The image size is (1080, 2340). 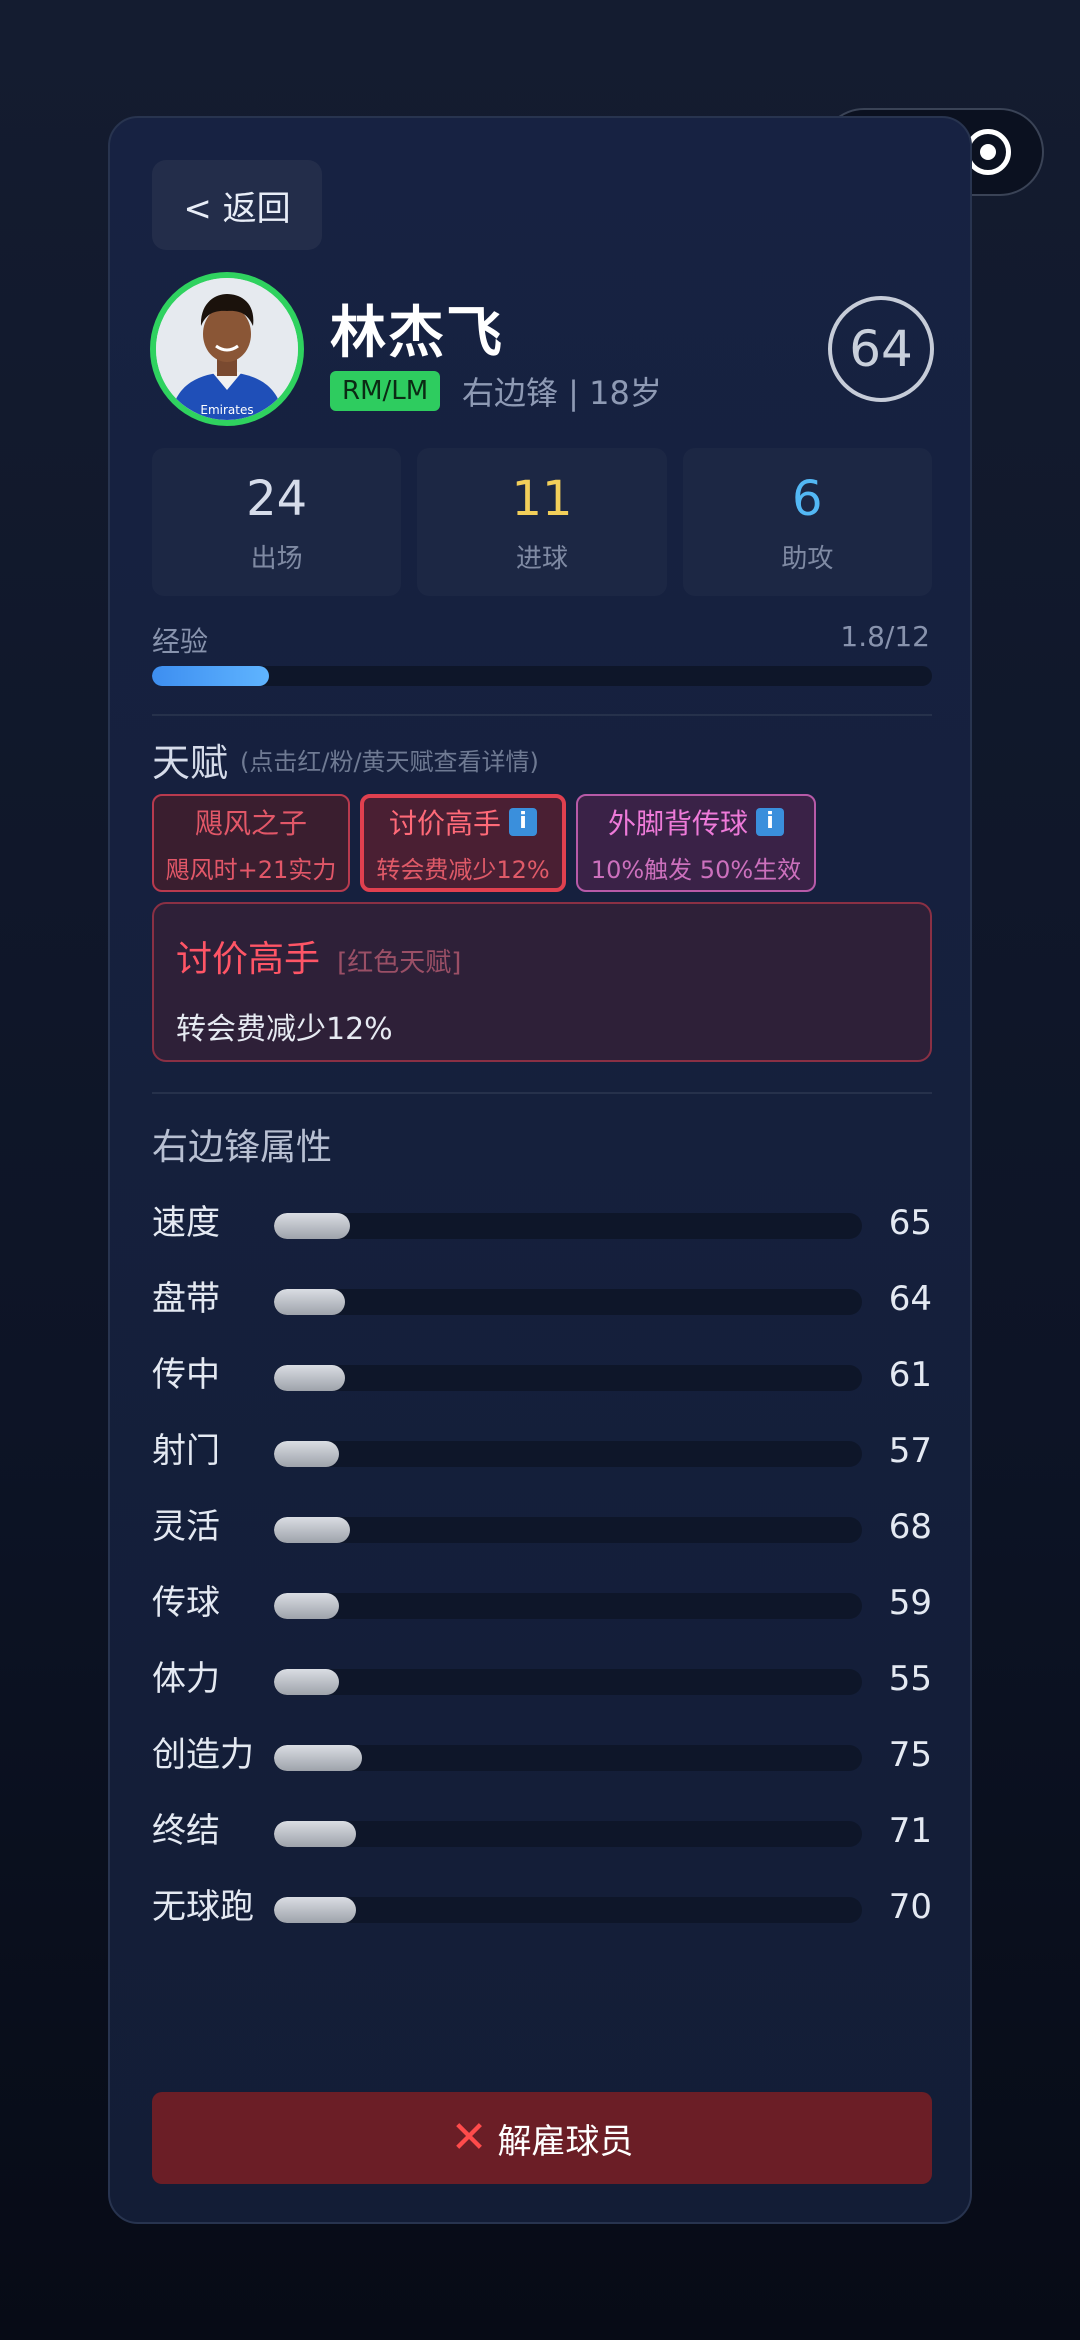 What do you see at coordinates (881, 349) in the screenshot?
I see `overall-rating: 64` at bounding box center [881, 349].